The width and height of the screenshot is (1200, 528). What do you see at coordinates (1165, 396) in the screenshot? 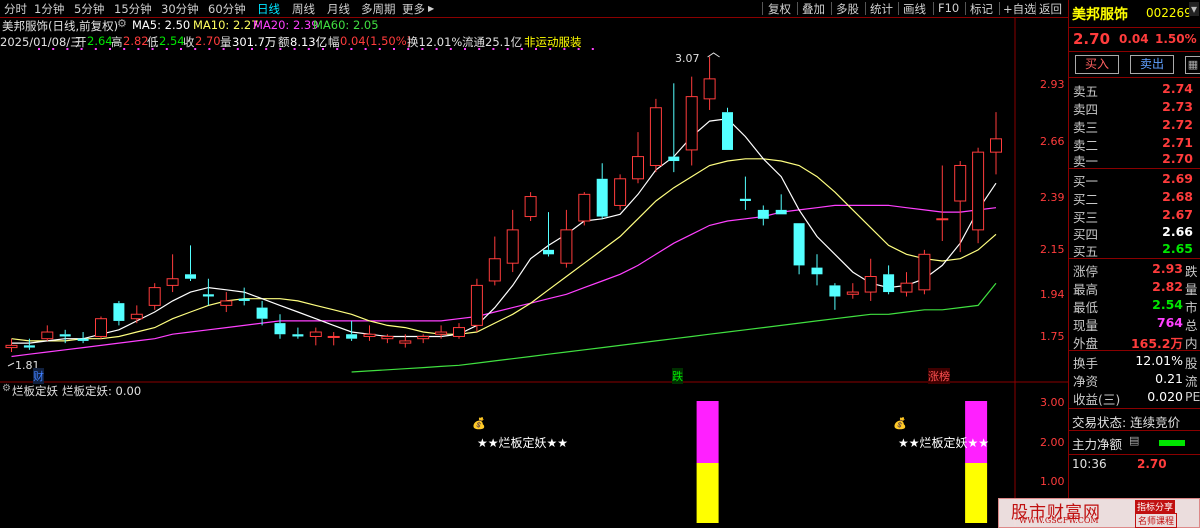
I see `stat-value: 0.020` at bounding box center [1165, 396].